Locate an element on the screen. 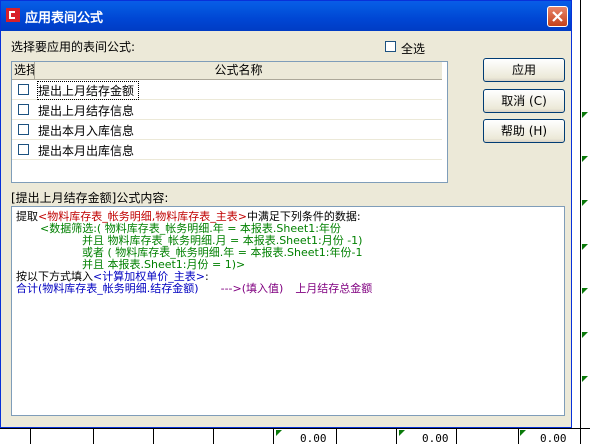 Image resolution: width=590 pixels, height=445 pixels. list-item: 提出本月入库信息 is located at coordinates (227, 130).